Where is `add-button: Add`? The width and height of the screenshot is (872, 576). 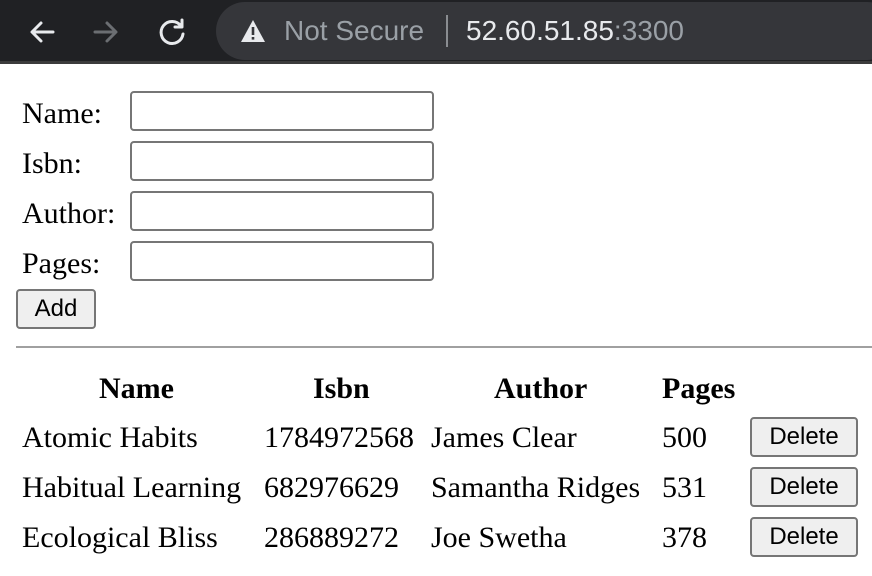
add-button: Add is located at coordinates (56, 309).